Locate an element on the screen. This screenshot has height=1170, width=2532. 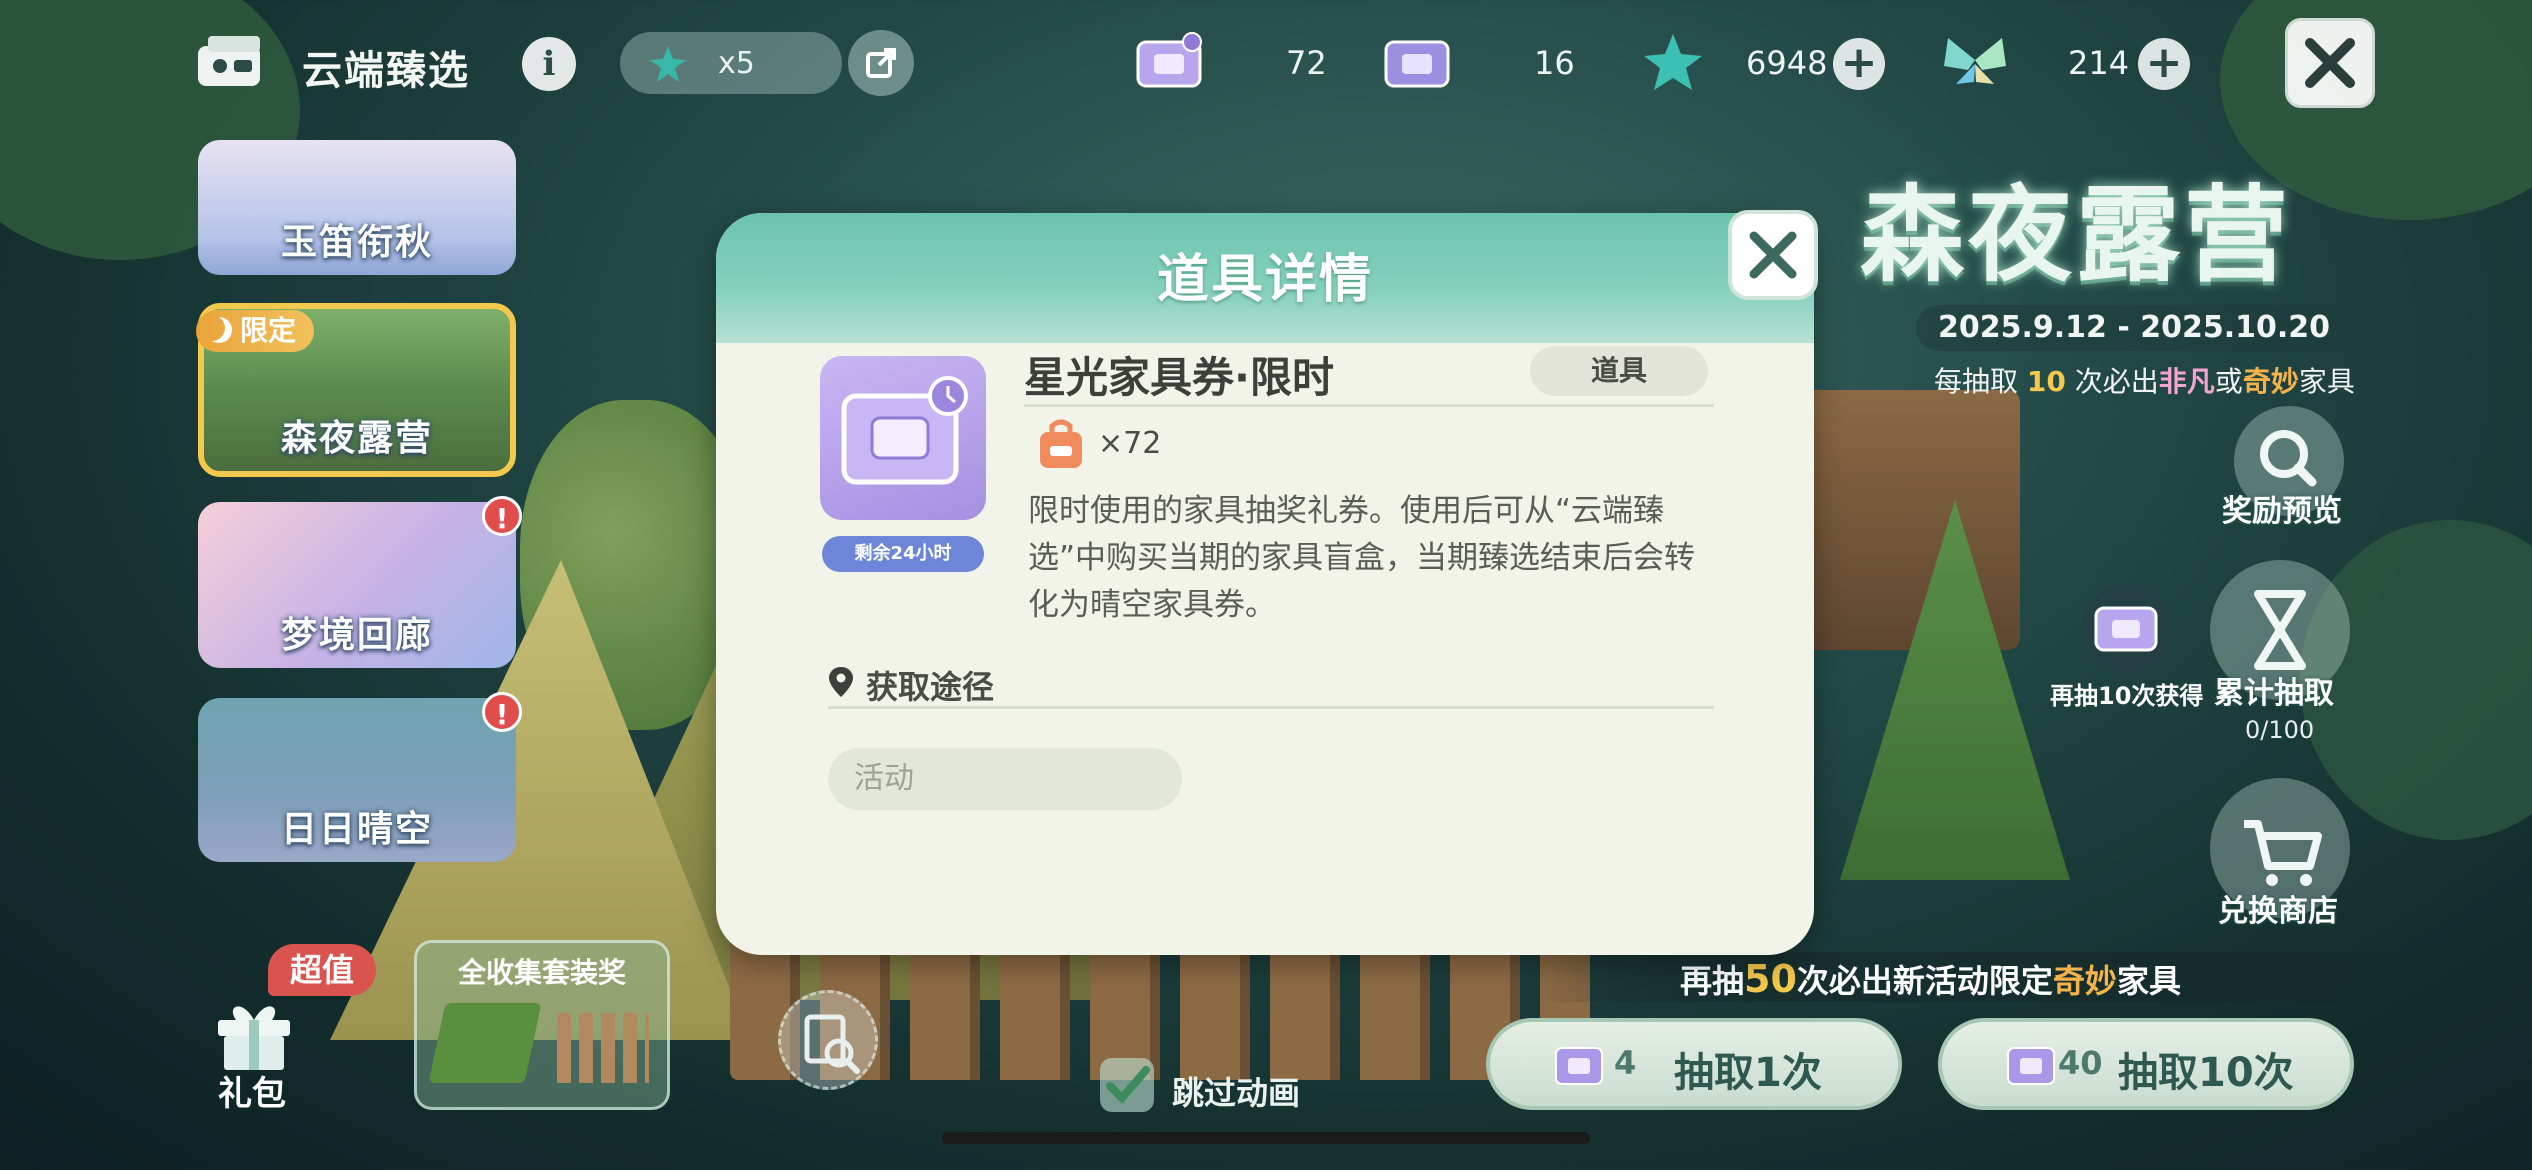
add-butterfly-gem-button: + is located at coordinates (2164, 64).